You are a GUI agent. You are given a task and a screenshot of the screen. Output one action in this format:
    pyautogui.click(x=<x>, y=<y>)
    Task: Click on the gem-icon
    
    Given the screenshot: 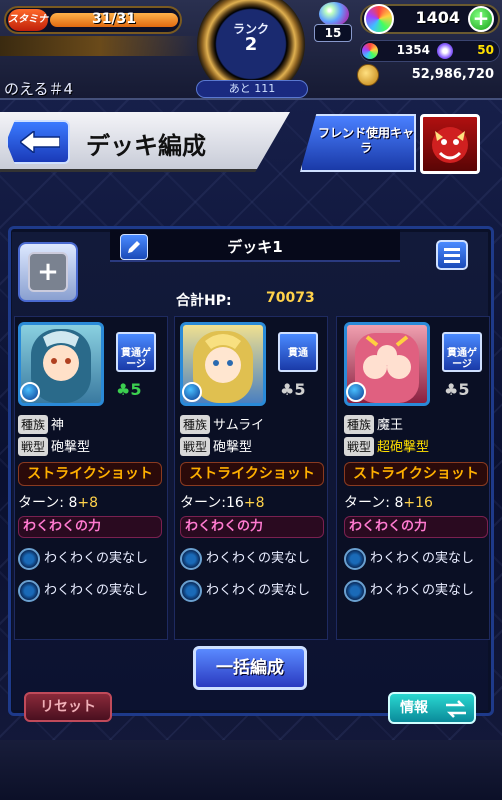 What is the action you would take?
    pyautogui.click(x=445, y=51)
    